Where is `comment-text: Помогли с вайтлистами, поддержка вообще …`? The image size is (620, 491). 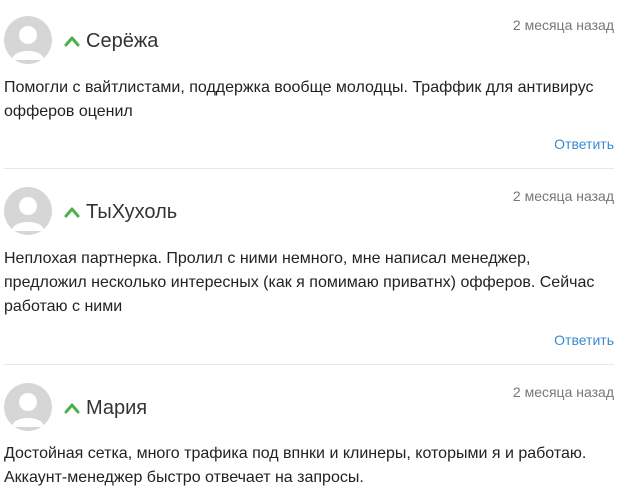 comment-text: Помогли с вайтлистами, поддержка вообще … is located at coordinates (299, 99).